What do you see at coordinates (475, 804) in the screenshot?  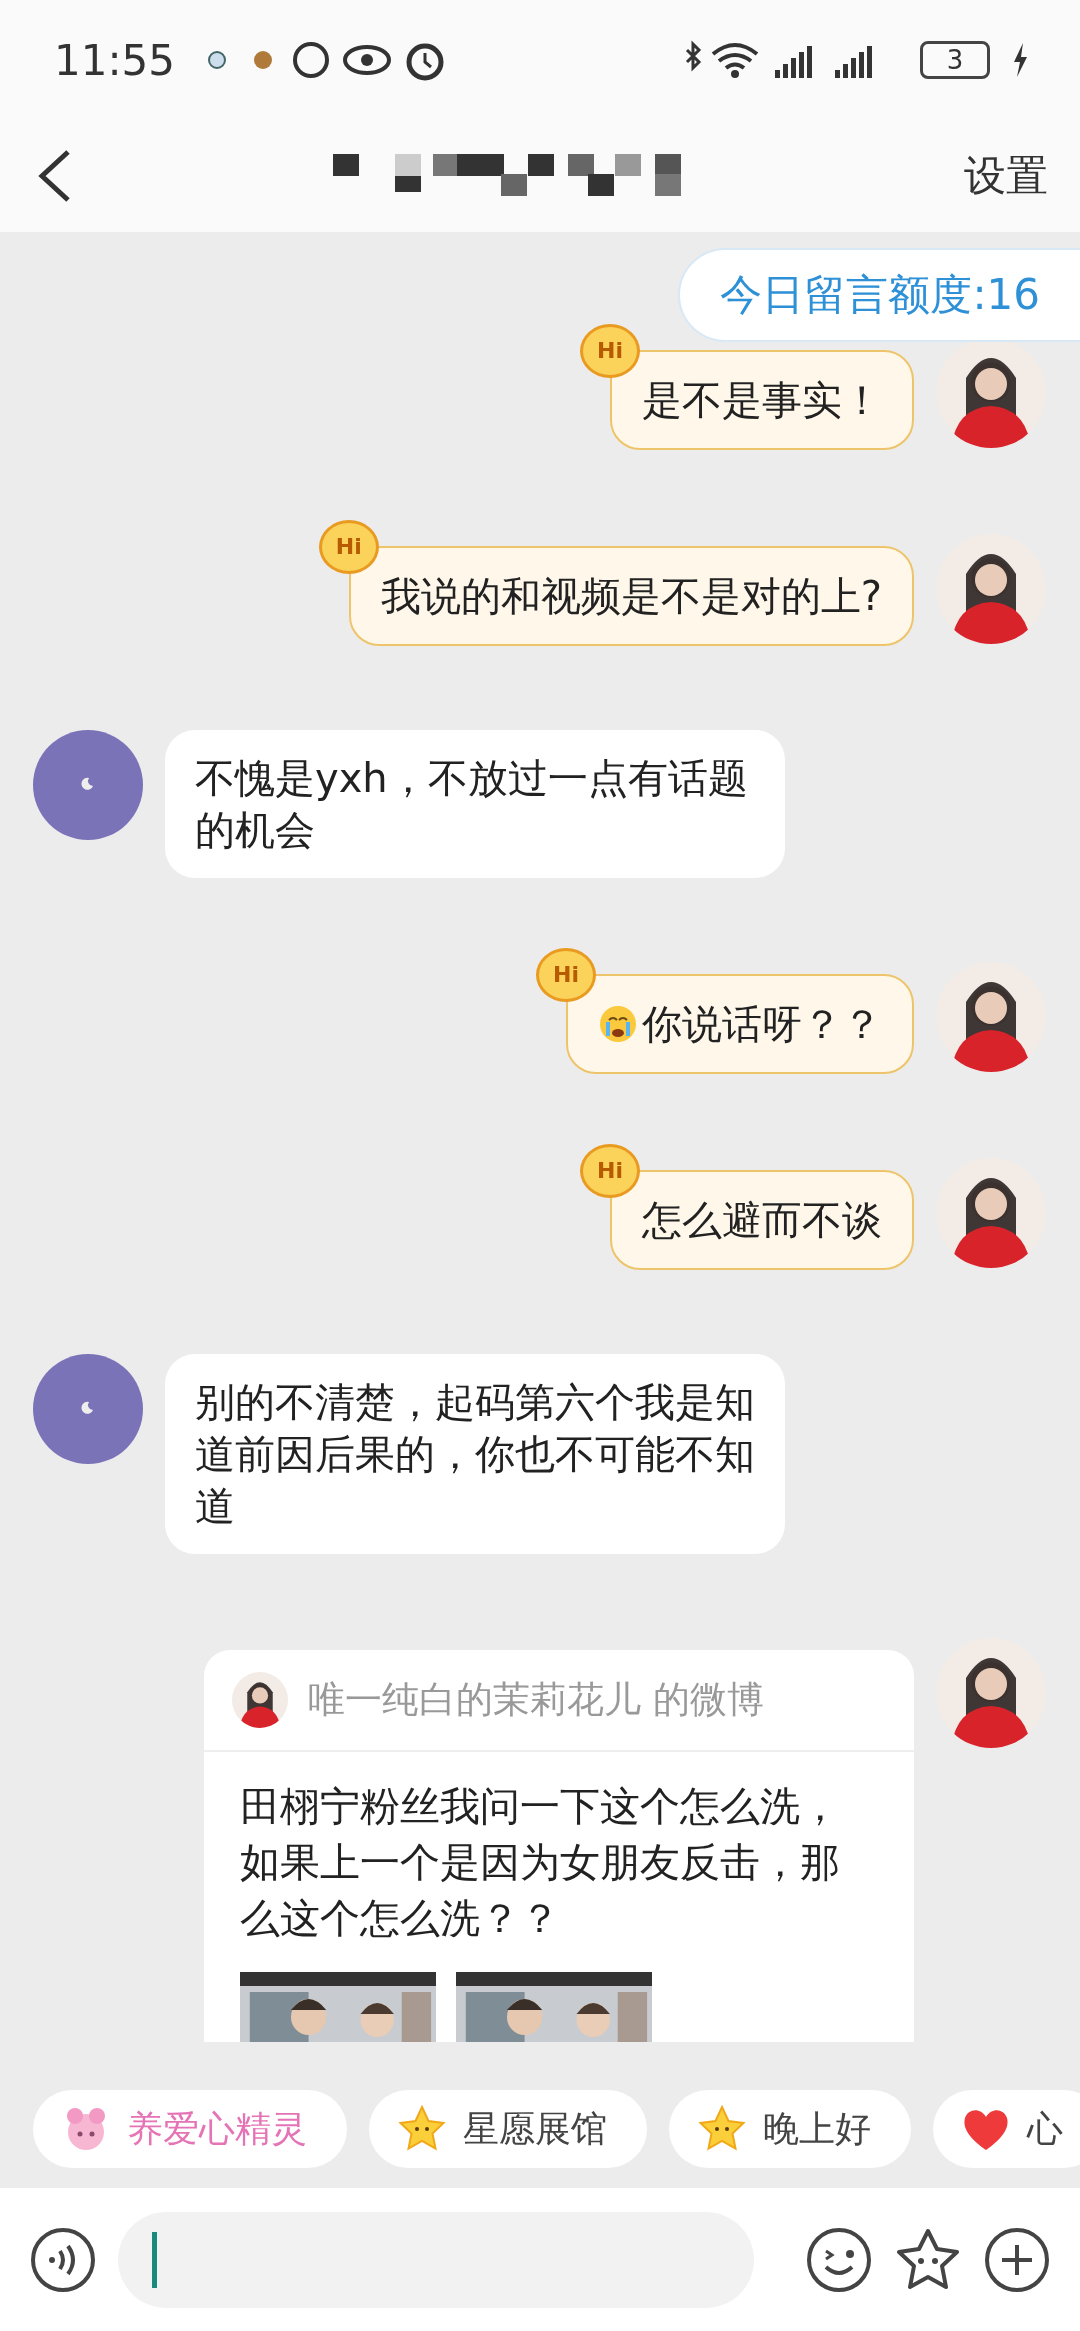 I see `message-bubble: 不愧是yxh，不放过一点有话题的机会` at bounding box center [475, 804].